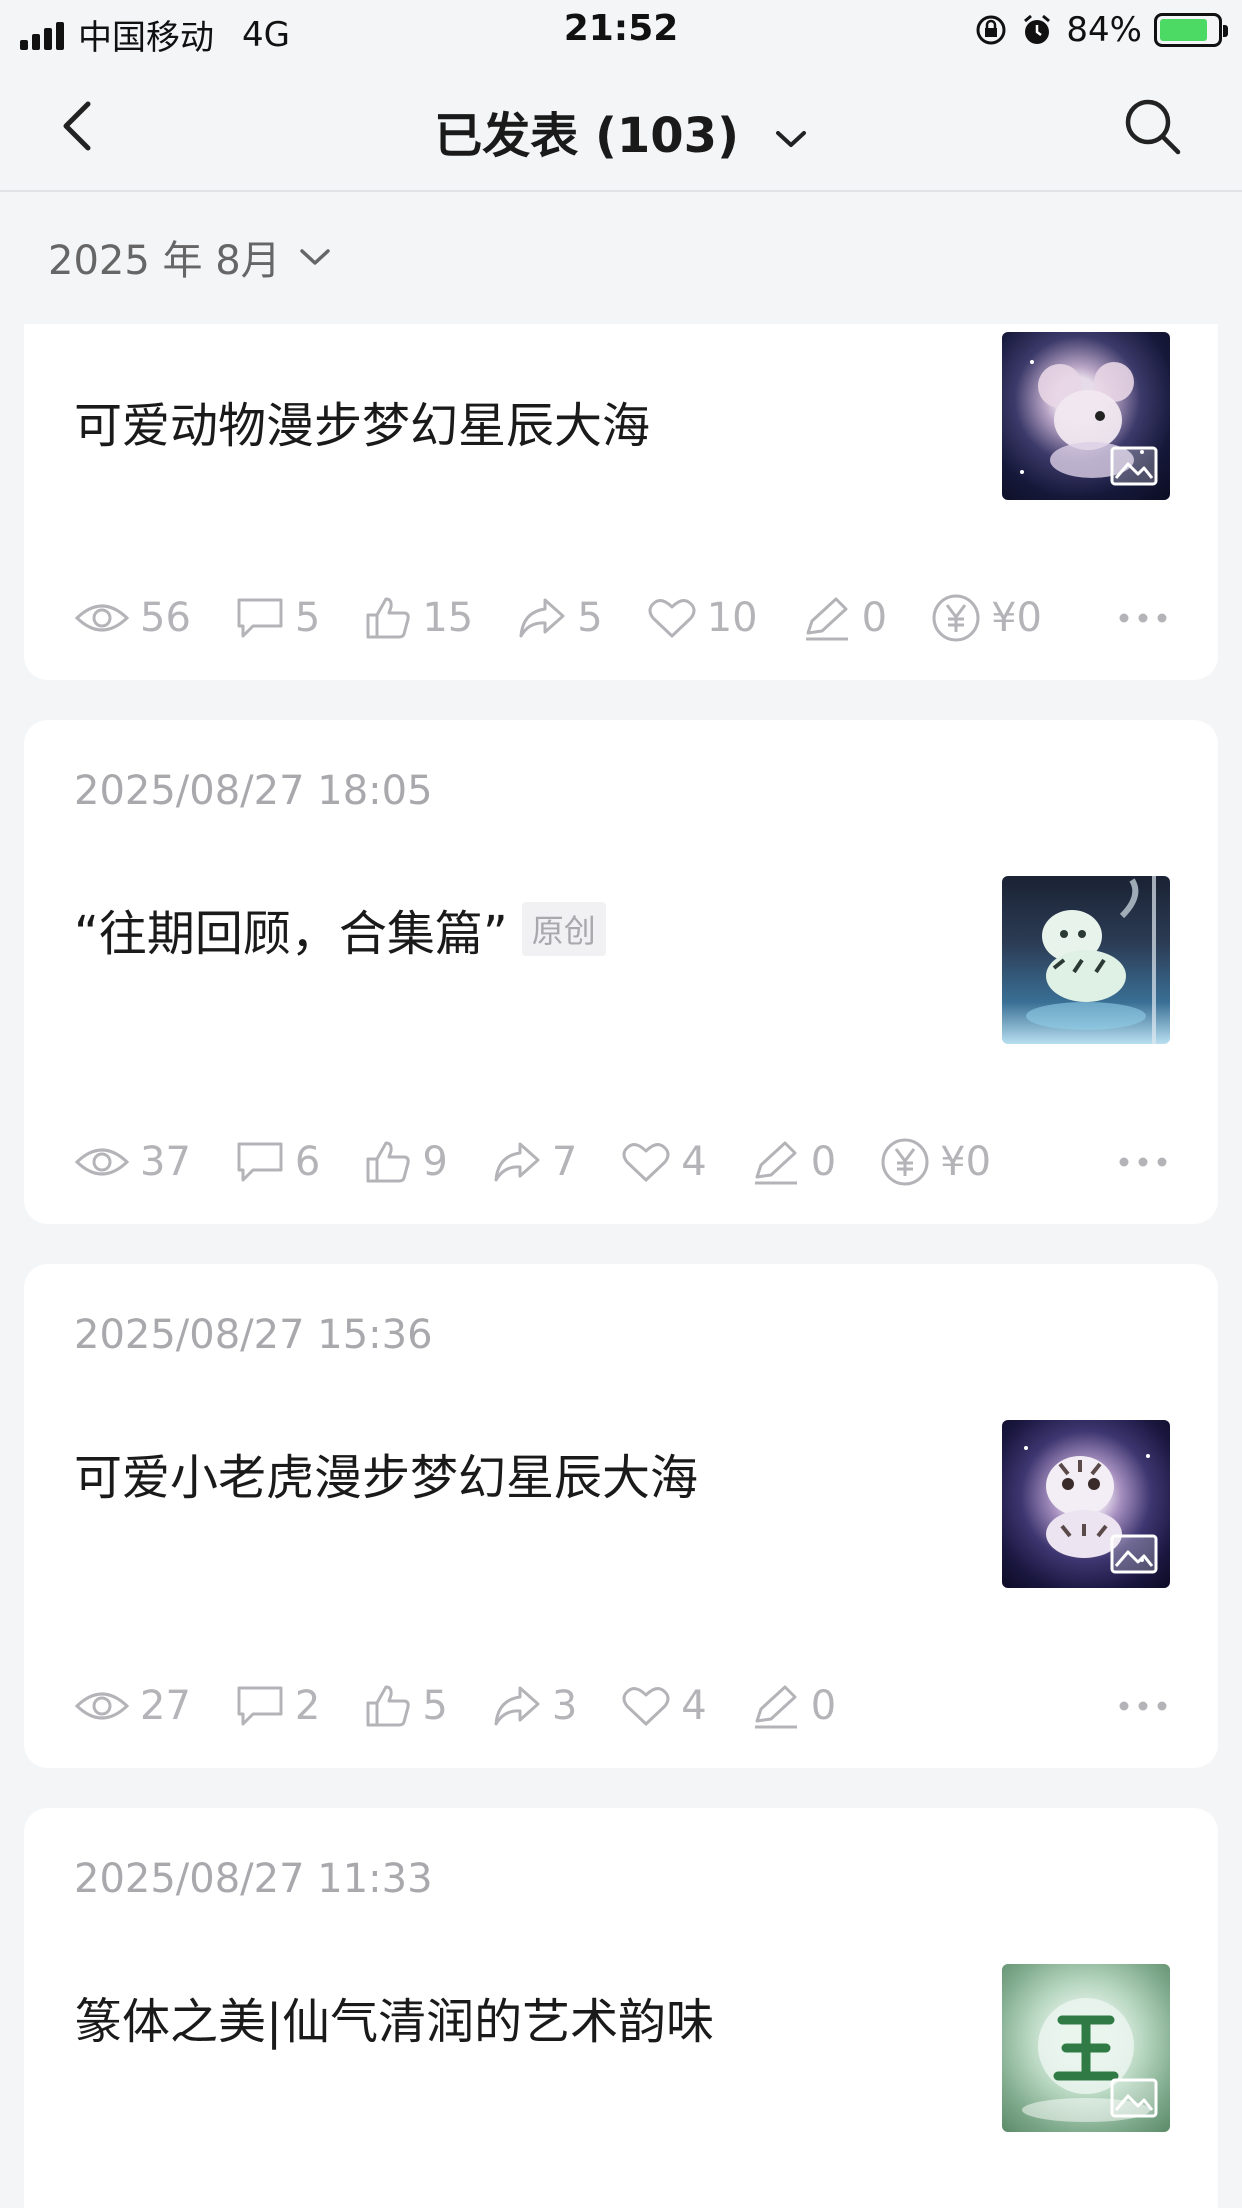  I want to click on shares-stat: 3, so click(534, 1706).